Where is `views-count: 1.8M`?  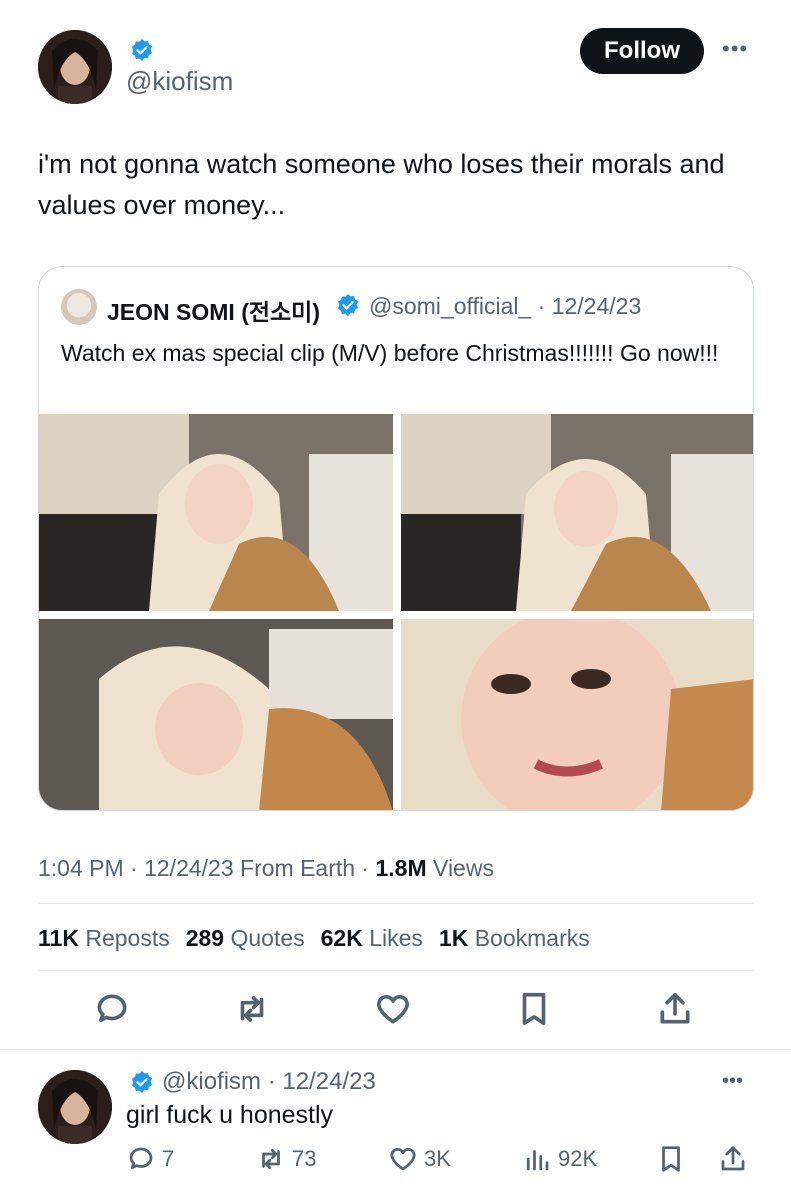
views-count: 1.8M is located at coordinates (401, 868).